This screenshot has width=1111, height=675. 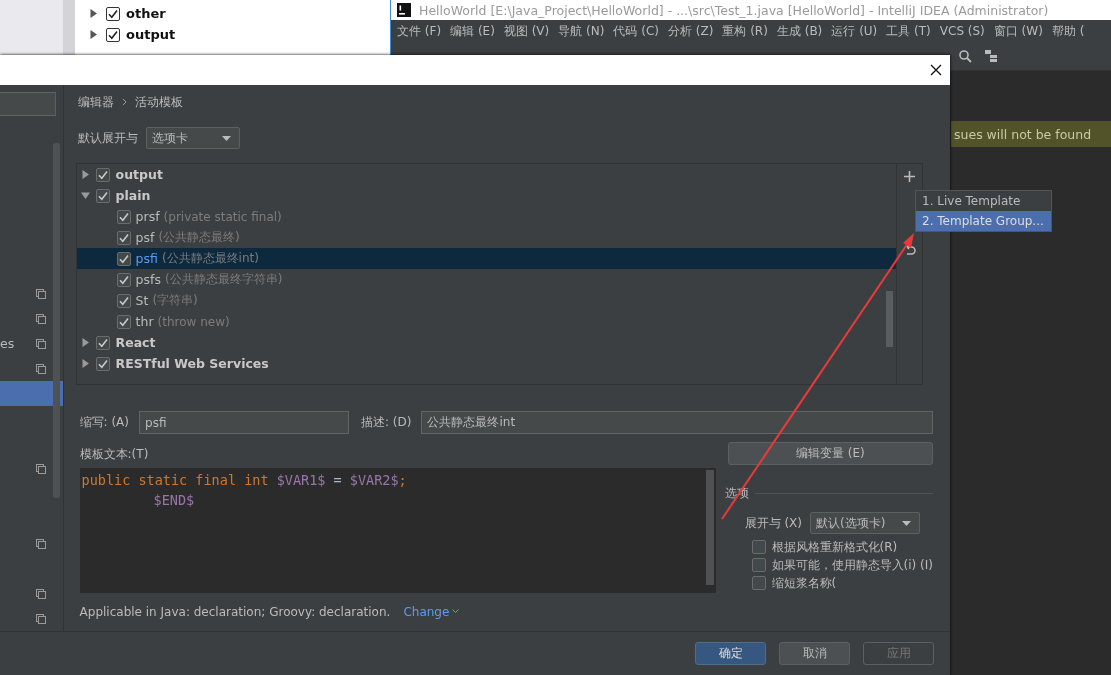 I want to click on template-abbreviation: prsf, so click(x=147, y=216).